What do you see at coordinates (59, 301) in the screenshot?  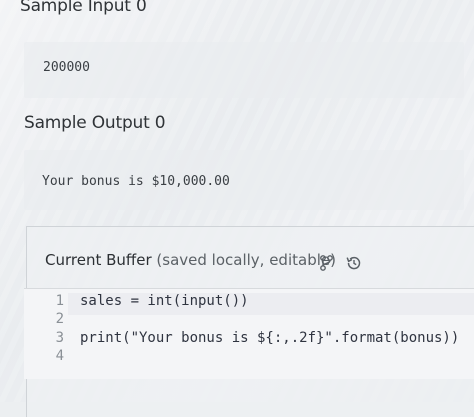 I see `line-number: 1` at bounding box center [59, 301].